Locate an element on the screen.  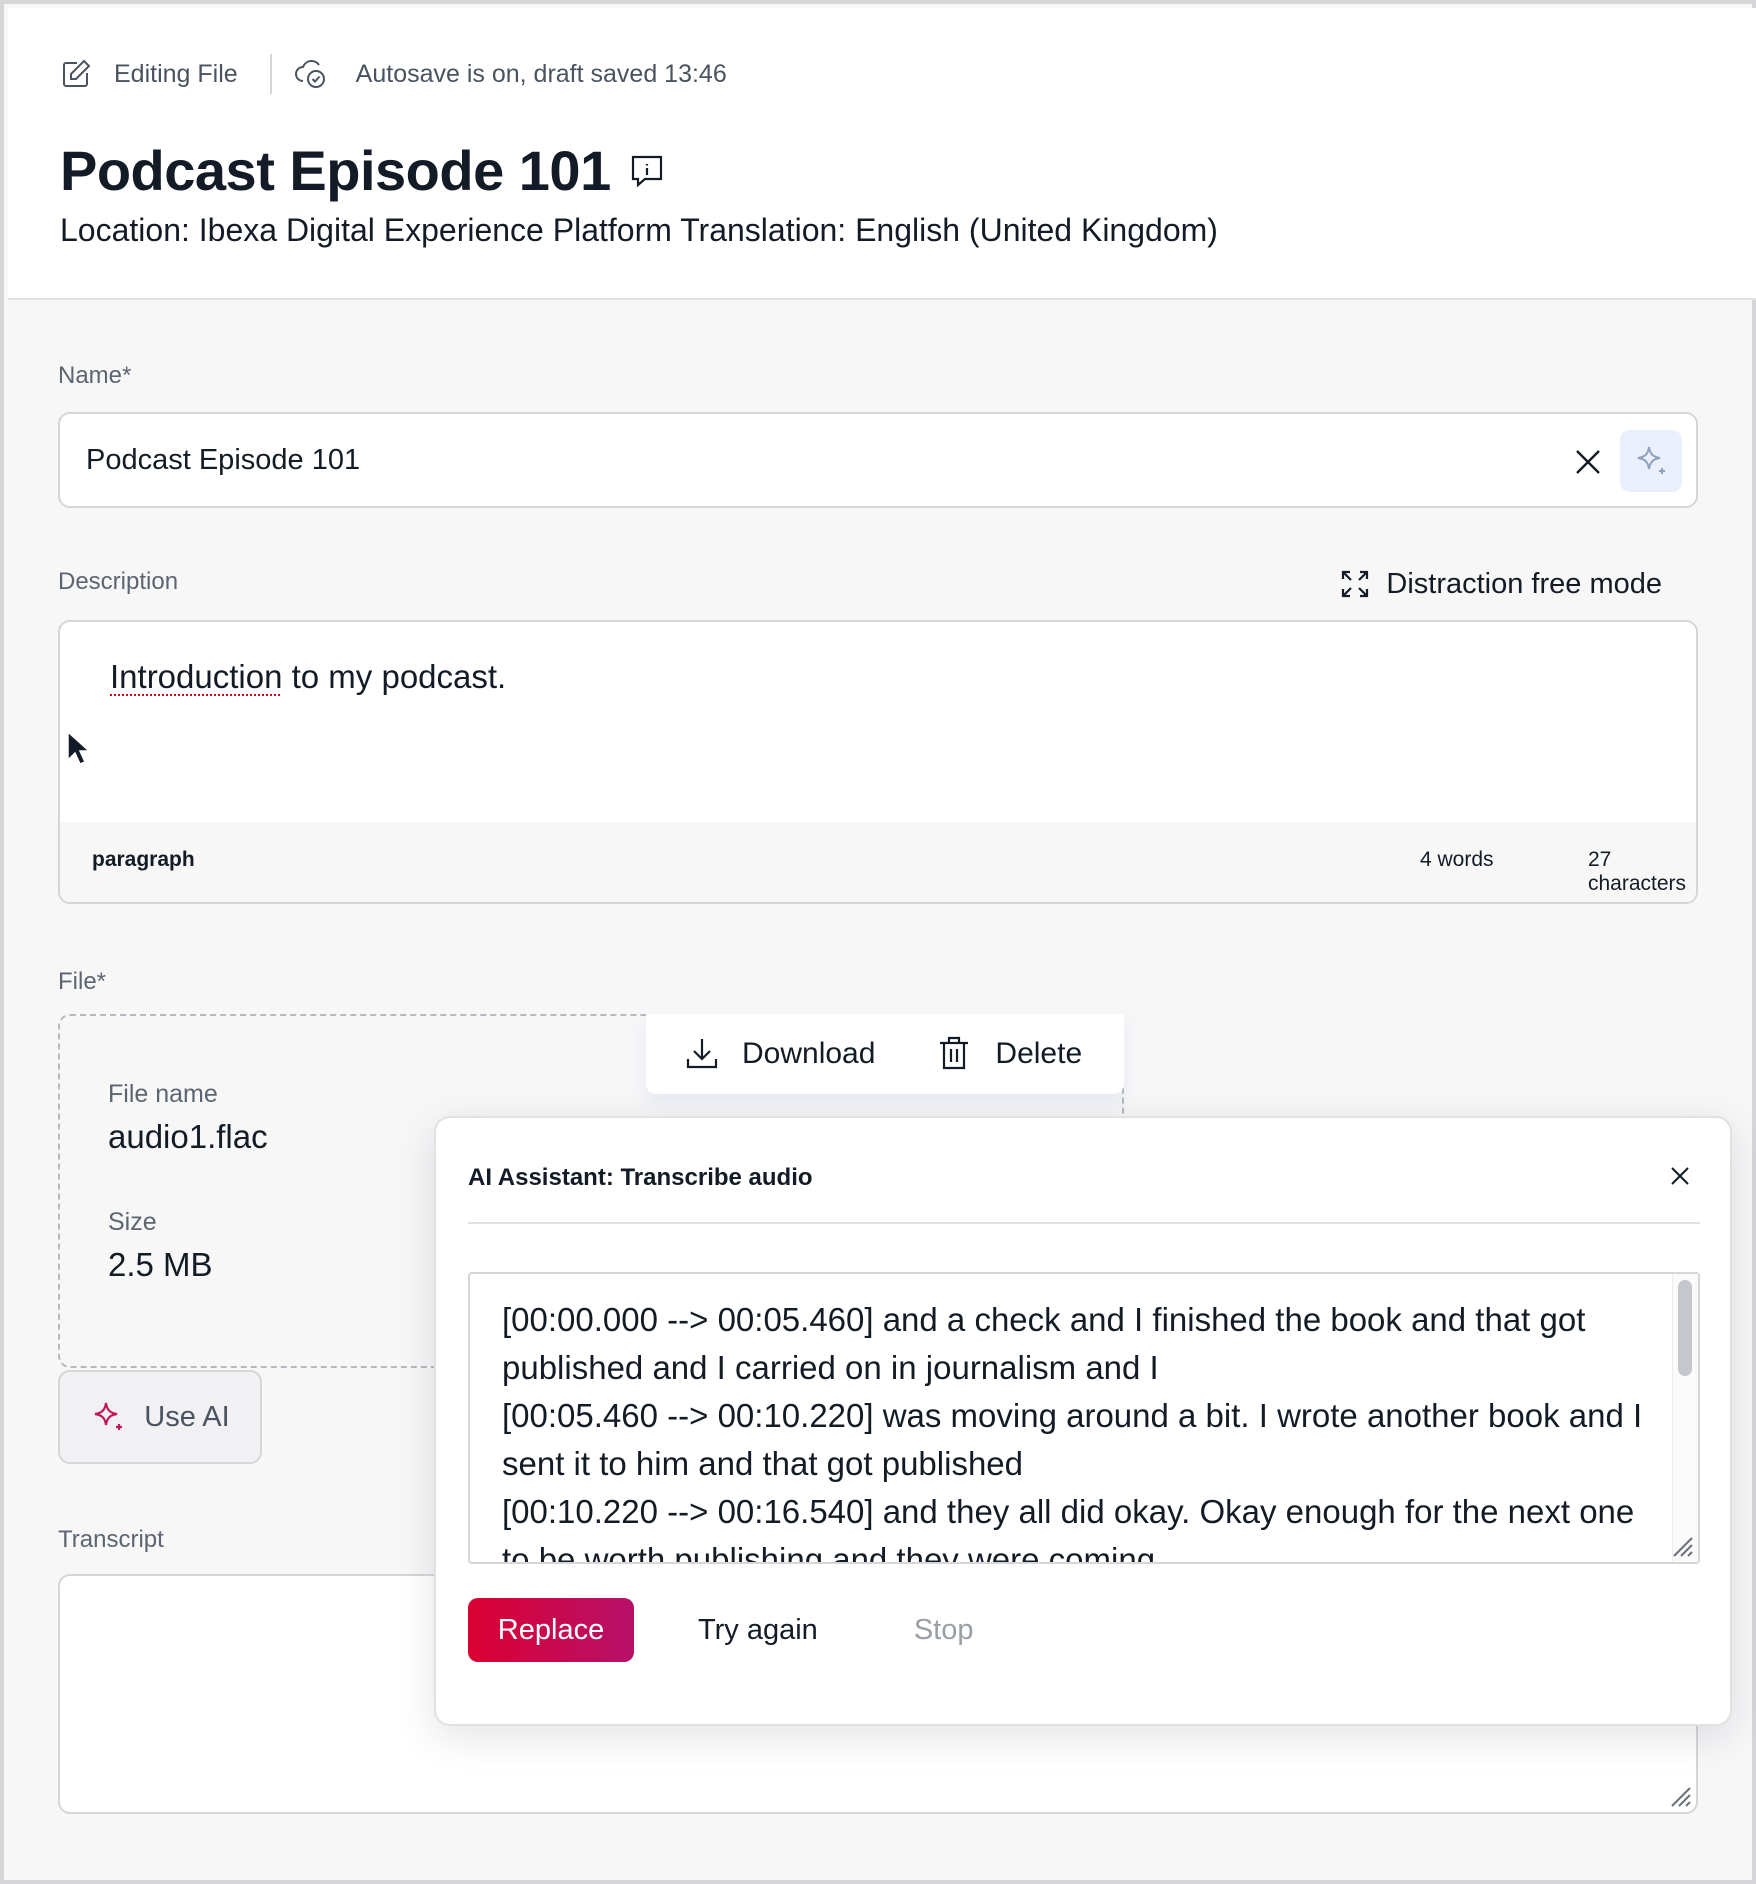
download-label: Download is located at coordinates (809, 1053).